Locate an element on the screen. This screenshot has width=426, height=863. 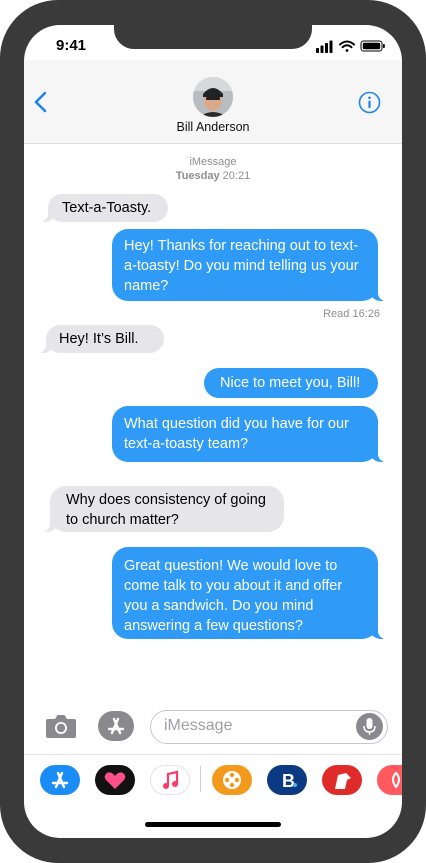
film-reel-icon is located at coordinates (232, 780).